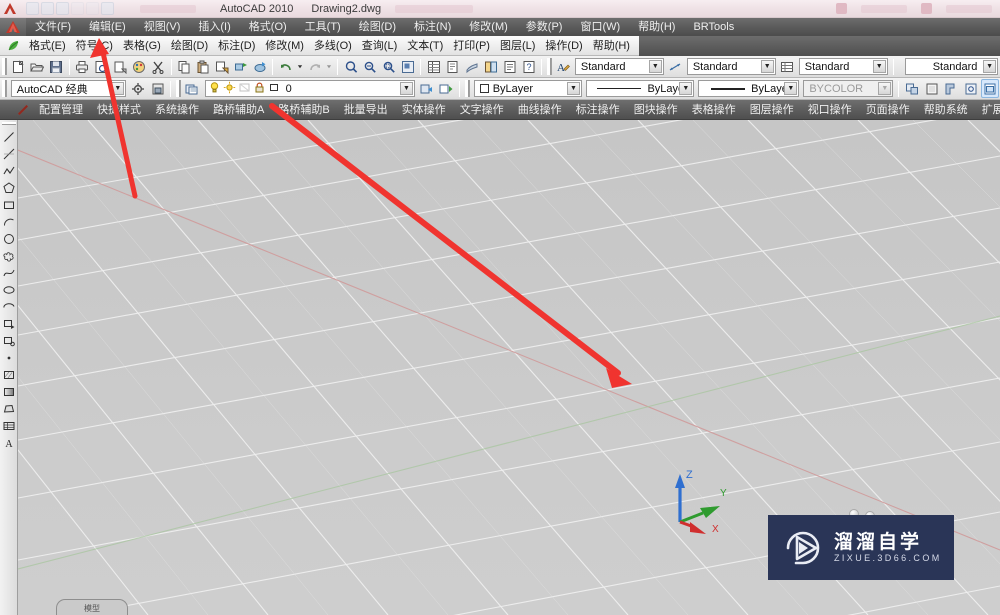  Describe the element at coordinates (971, 88) in the screenshot. I see `xref-icon` at that location.